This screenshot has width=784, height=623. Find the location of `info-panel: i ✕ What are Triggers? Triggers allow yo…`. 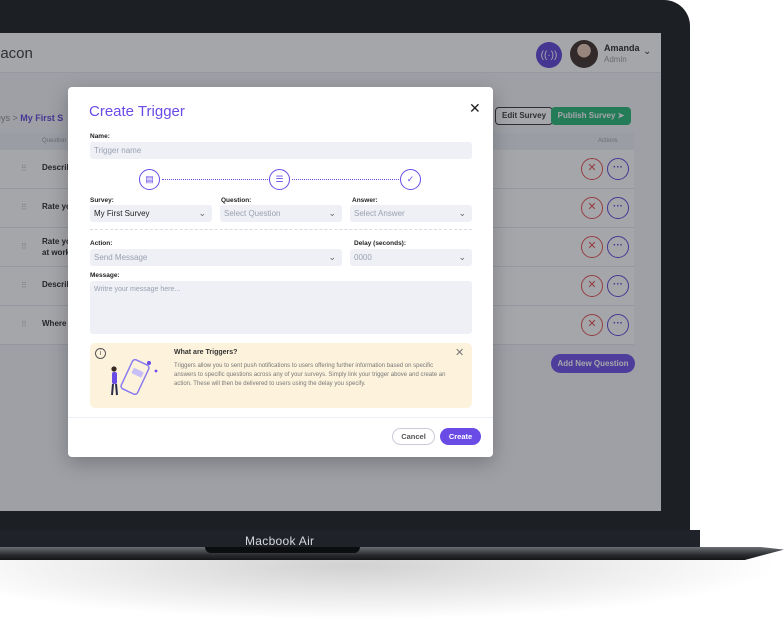

info-panel: i ✕ What are Triggers? Triggers allow yo… is located at coordinates (281, 375).